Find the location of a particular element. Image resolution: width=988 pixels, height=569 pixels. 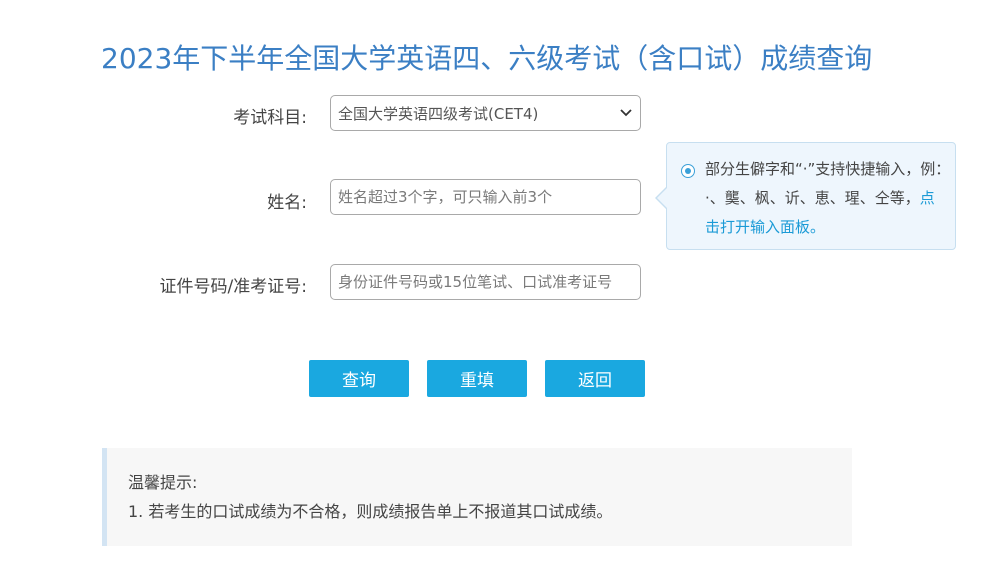

notice-heading: 温馨提示: is located at coordinates (163, 482).